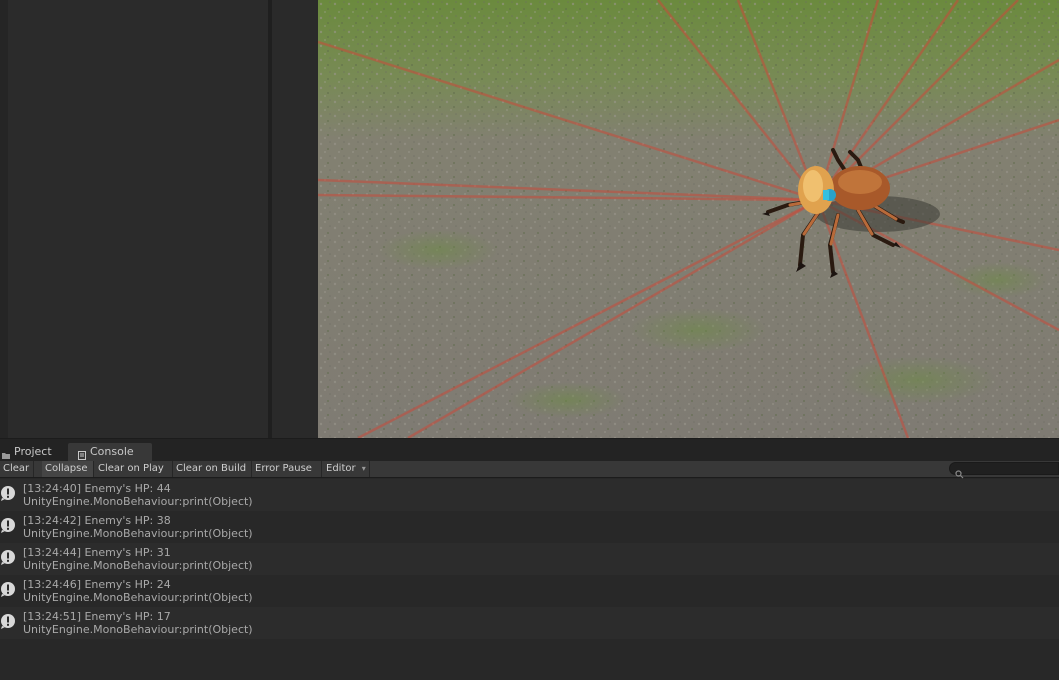  I want to click on search-input, so click(1004, 470).